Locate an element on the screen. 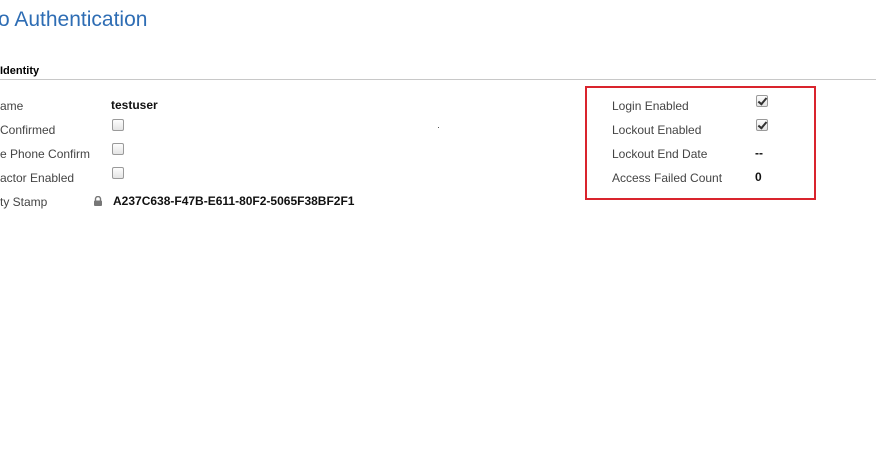 The image size is (876, 460). lockout-enabled-label: Lockout Enabled is located at coordinates (657, 130).